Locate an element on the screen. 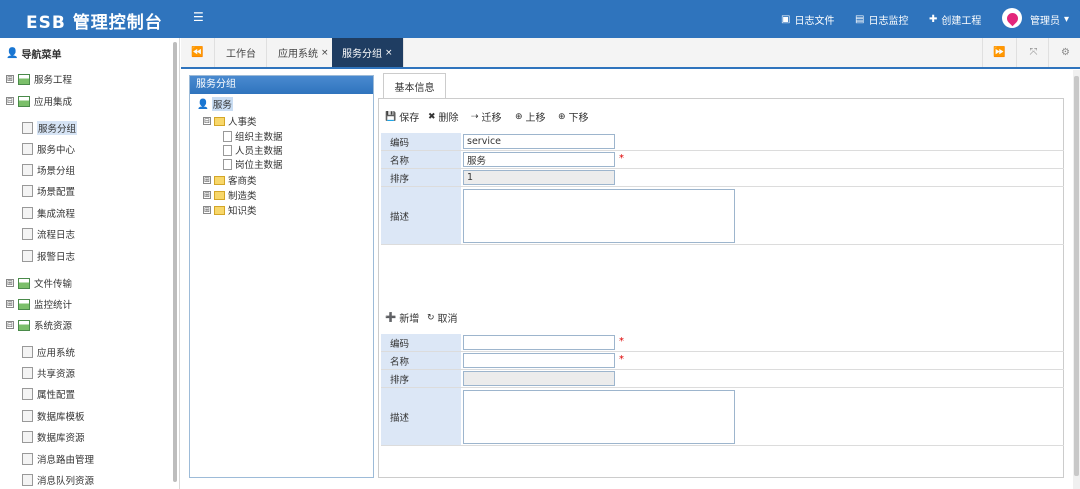 This screenshot has width=1080, height=489. save-icon: 💾 is located at coordinates (391, 116).